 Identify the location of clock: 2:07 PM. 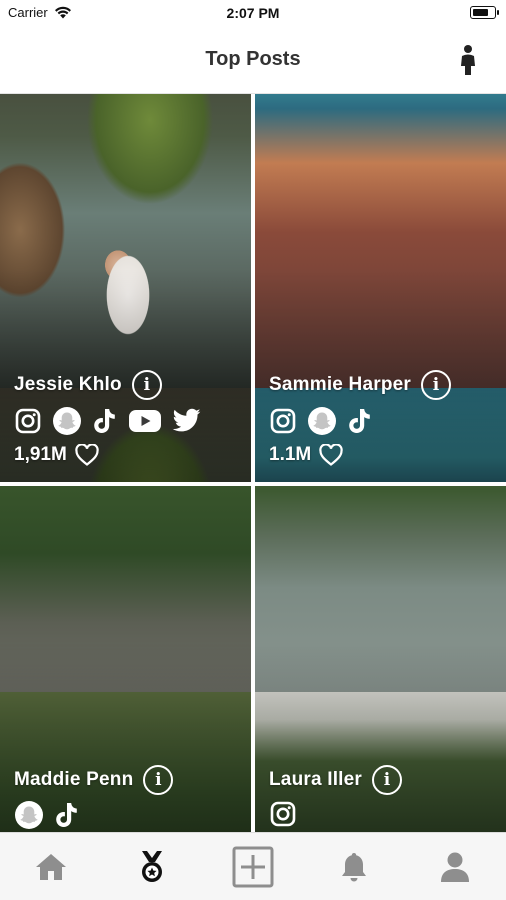
(253, 13).